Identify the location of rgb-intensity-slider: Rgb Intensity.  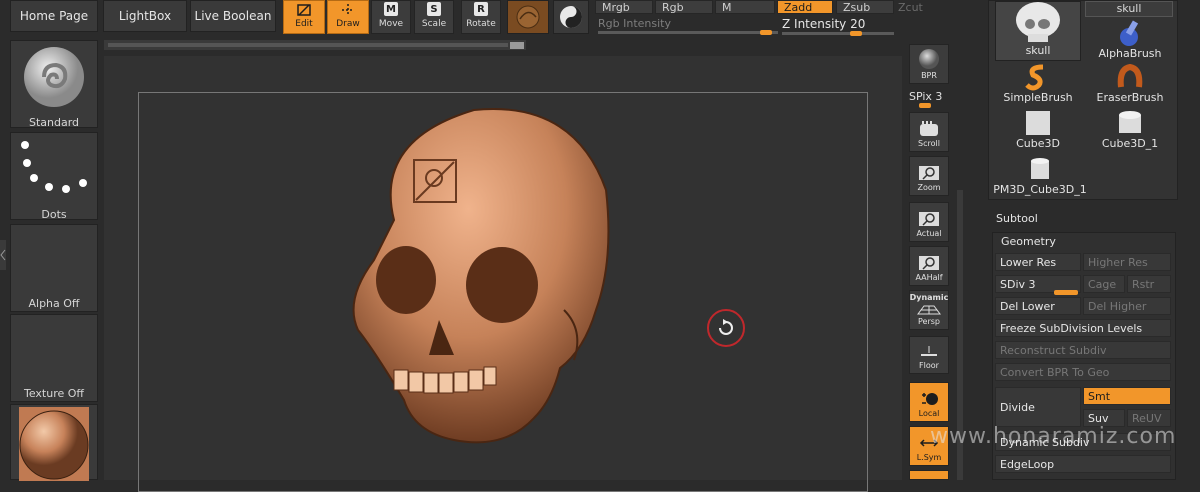
(688, 26).